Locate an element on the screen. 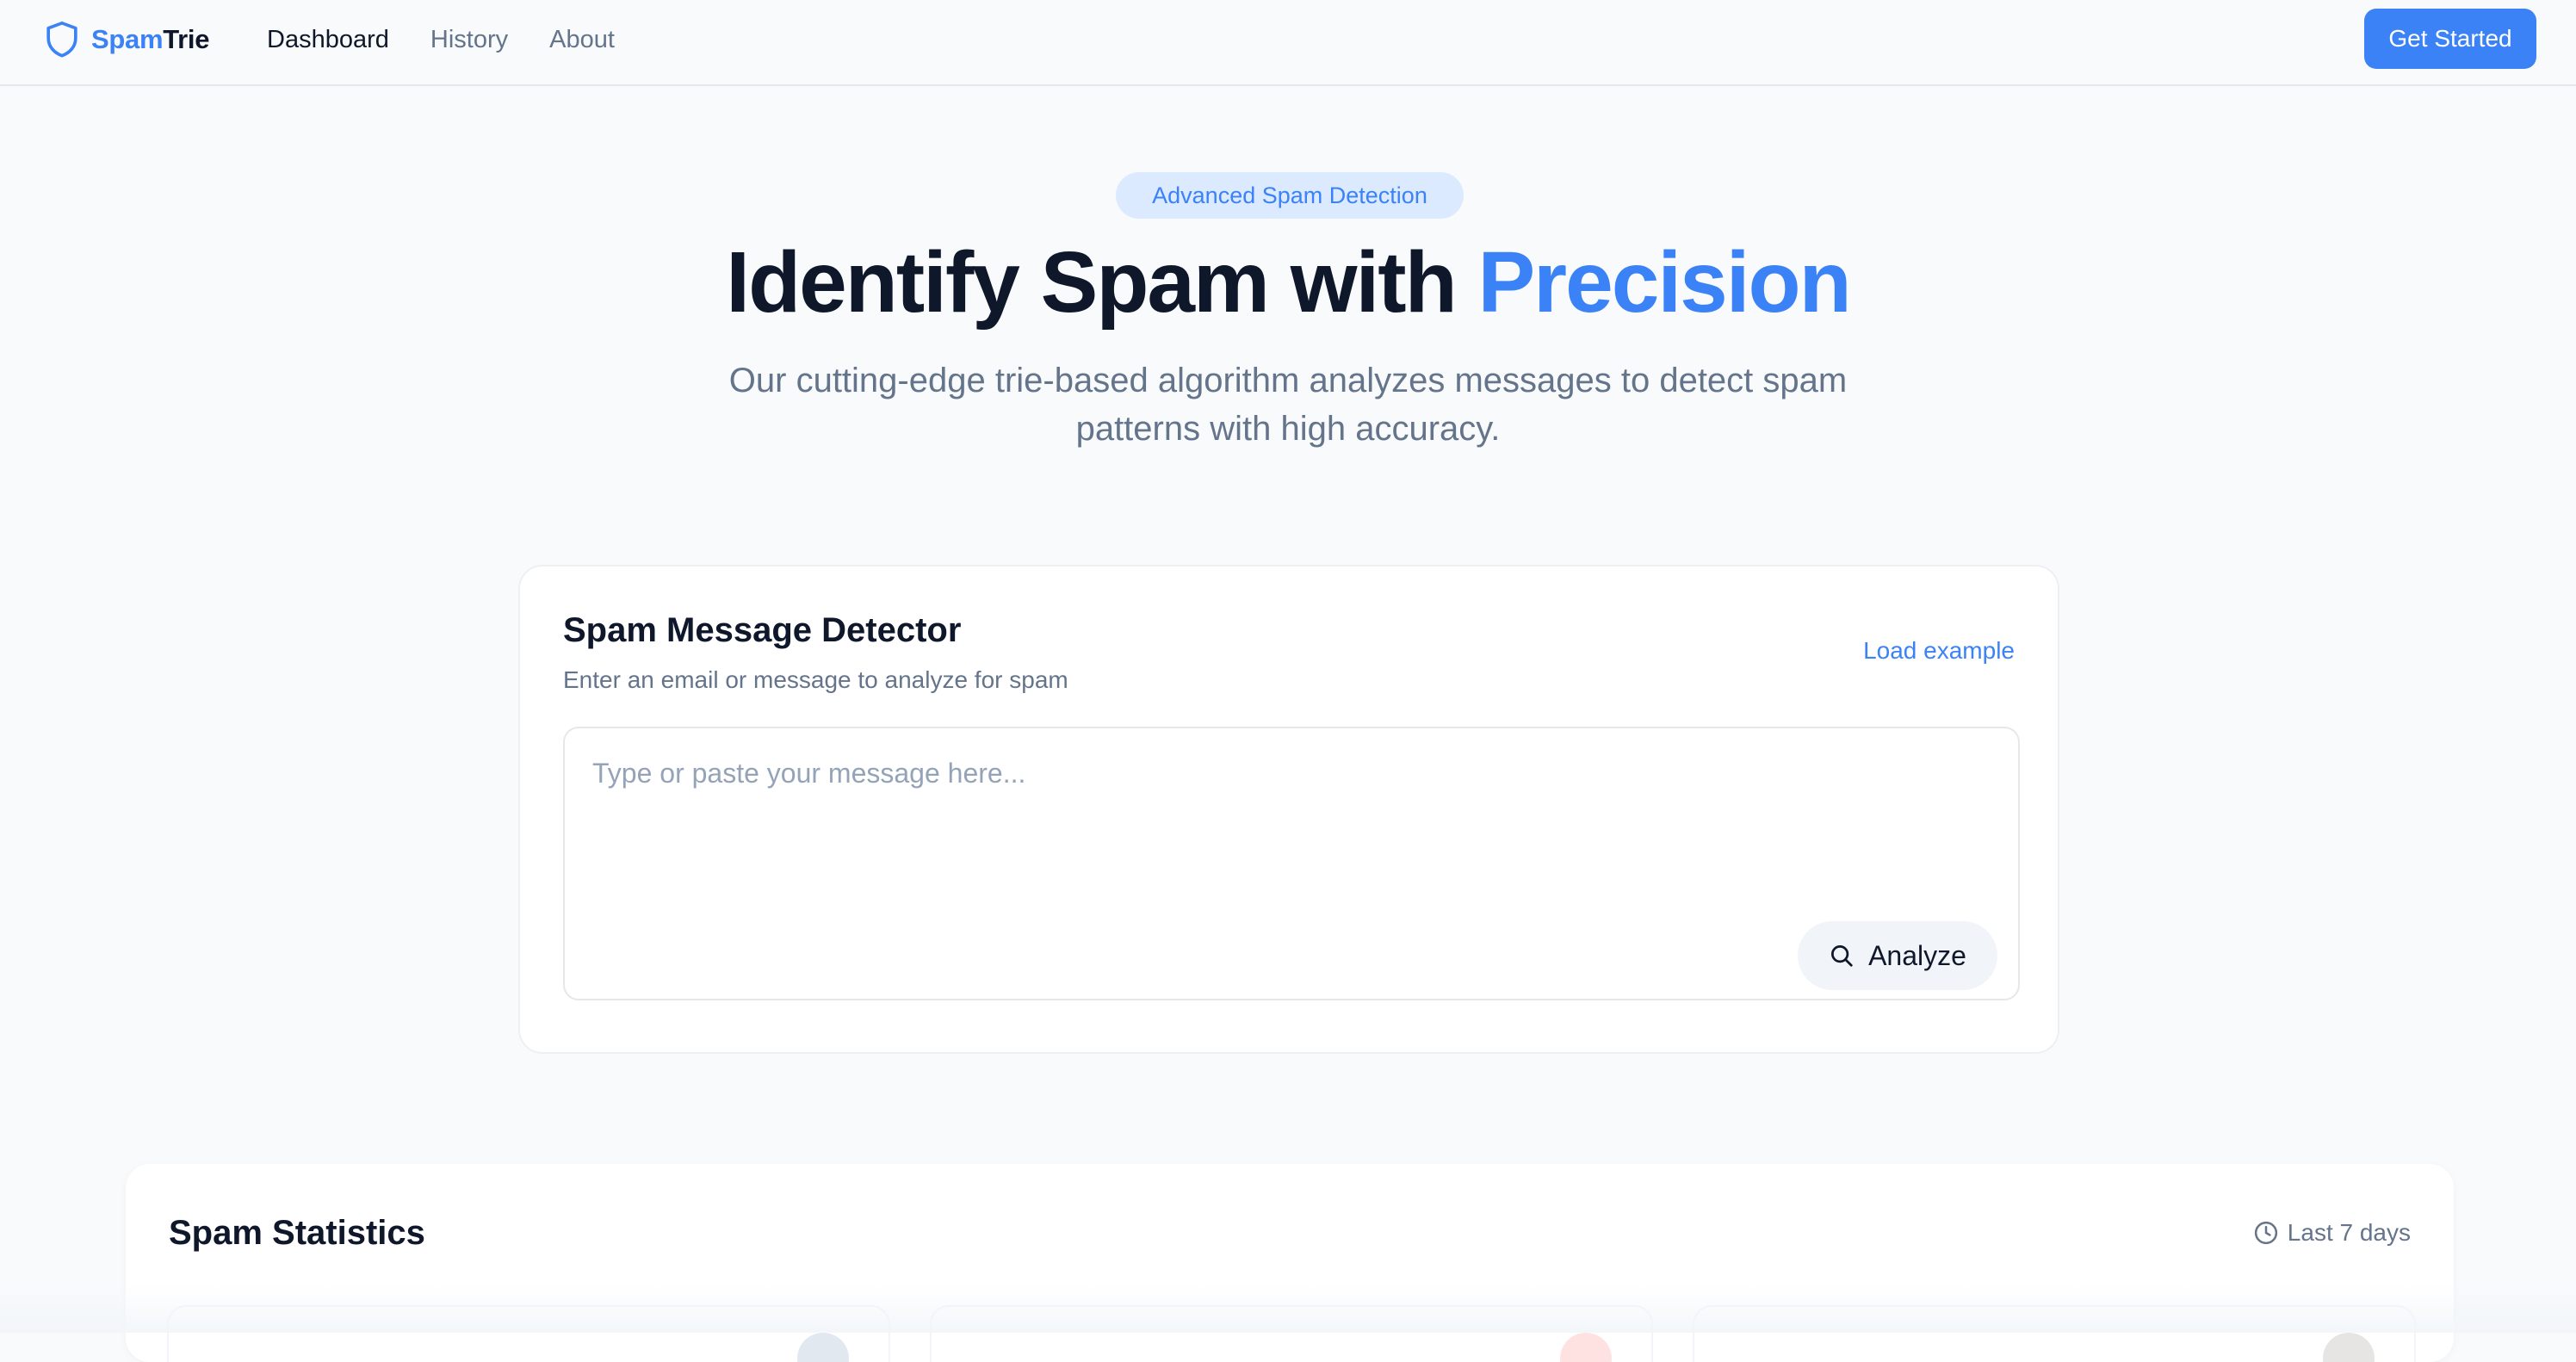 This screenshot has width=2576, height=1362. stats-title: Spam Statistics is located at coordinates (297, 1233).